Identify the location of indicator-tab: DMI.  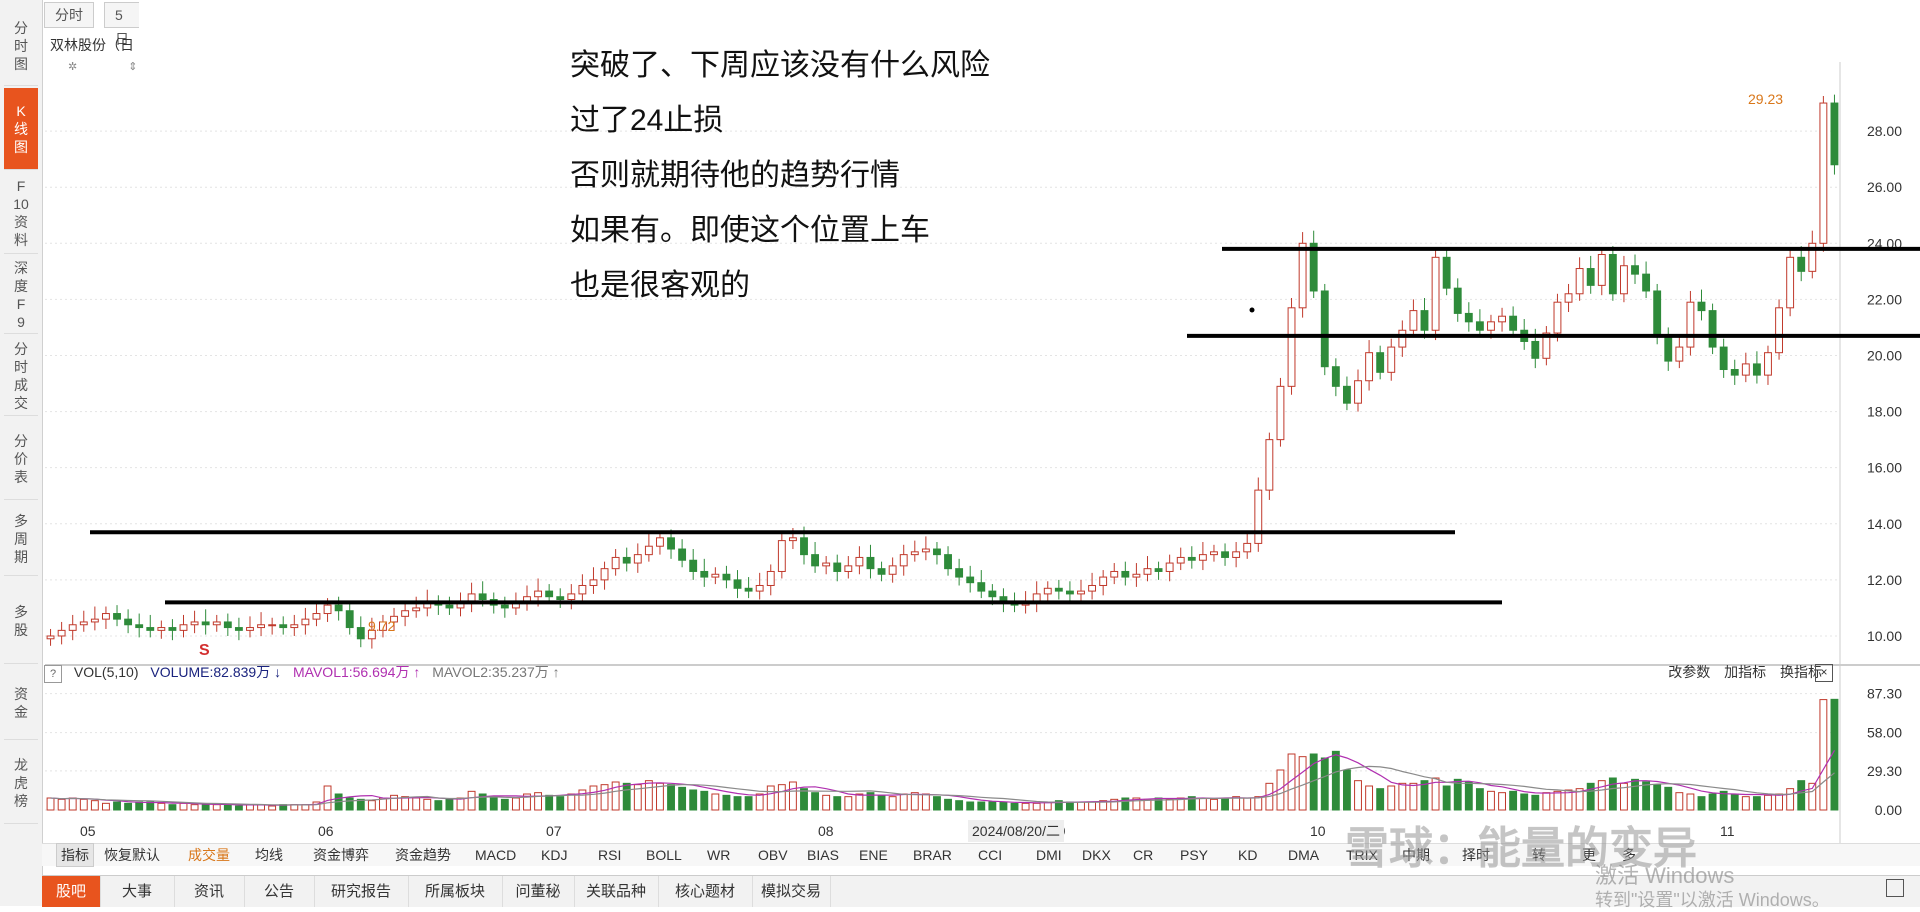
(1049, 855).